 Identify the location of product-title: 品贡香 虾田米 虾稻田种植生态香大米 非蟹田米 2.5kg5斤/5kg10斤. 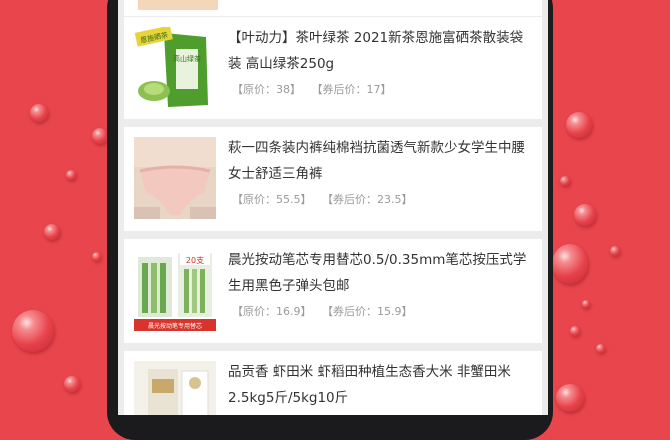
(378, 385).